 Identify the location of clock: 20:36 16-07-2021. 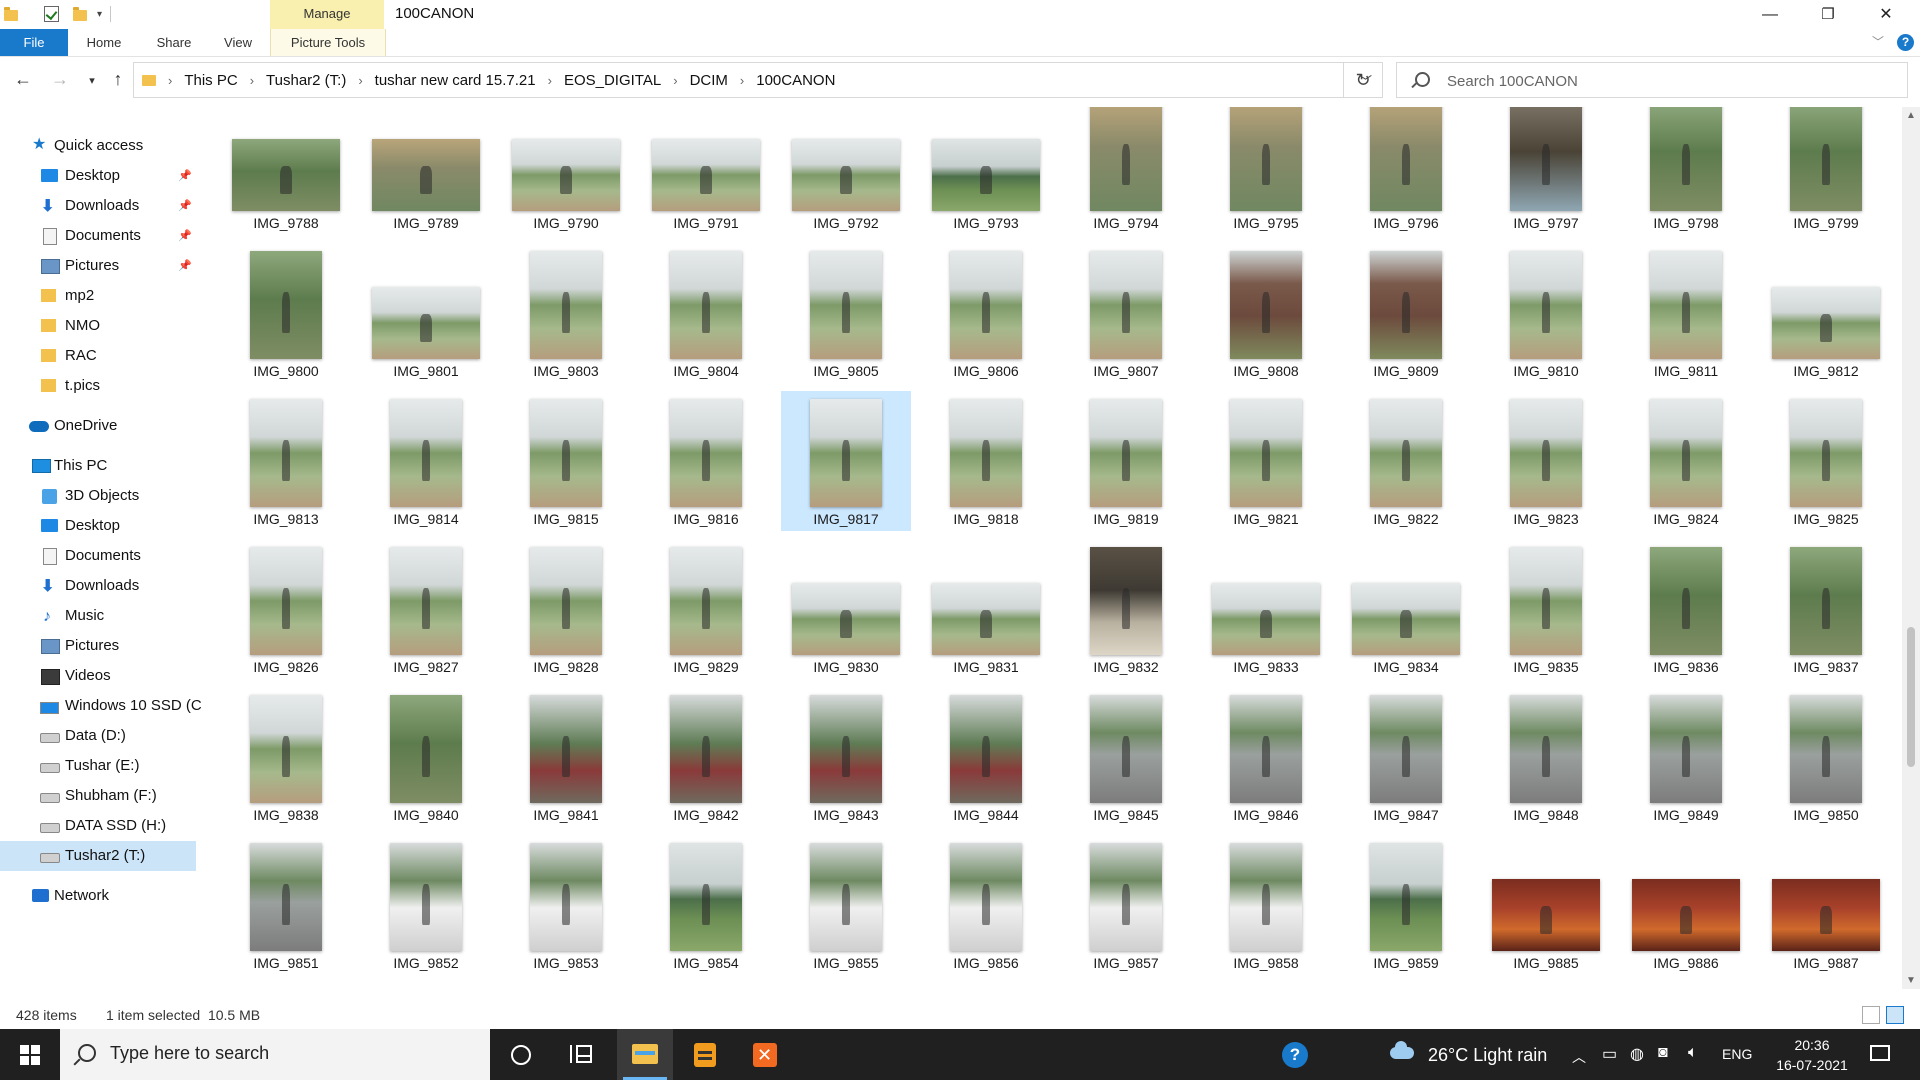
(1812, 1055).